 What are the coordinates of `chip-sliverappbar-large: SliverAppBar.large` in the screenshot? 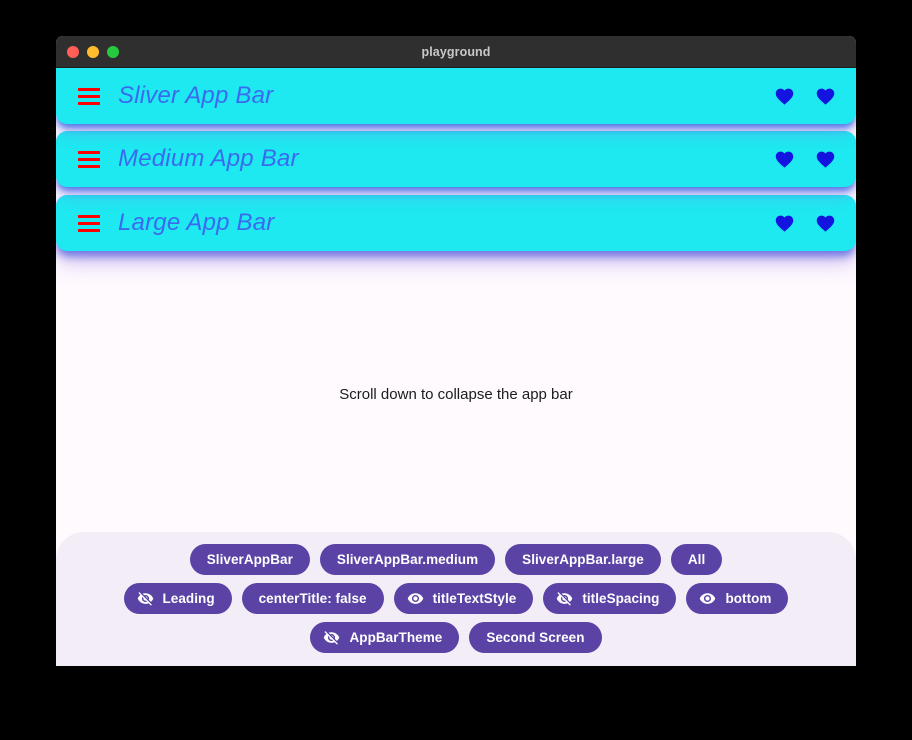 It's located at (583, 559).